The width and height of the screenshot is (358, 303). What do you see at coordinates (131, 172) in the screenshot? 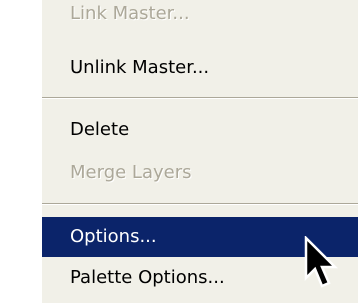
I see `menu-item-merge-layers: Merge Layers` at bounding box center [131, 172].